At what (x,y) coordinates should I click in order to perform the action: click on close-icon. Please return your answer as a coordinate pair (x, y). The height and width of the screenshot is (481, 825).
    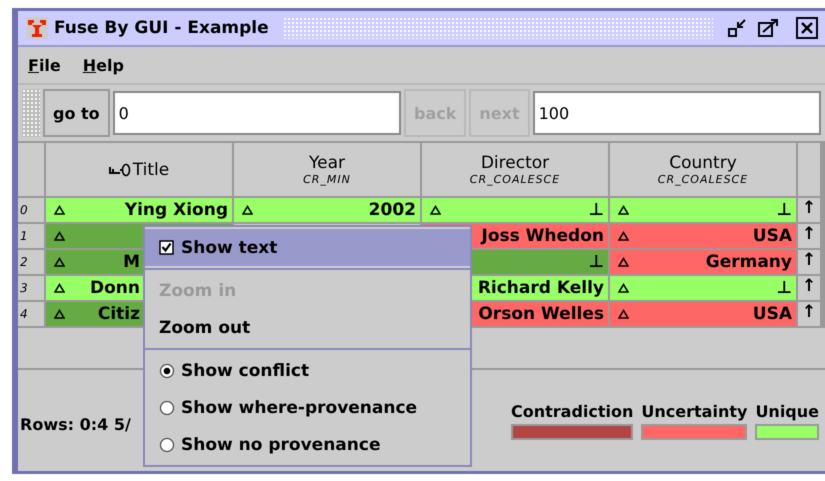
    Looking at the image, I should click on (807, 28).